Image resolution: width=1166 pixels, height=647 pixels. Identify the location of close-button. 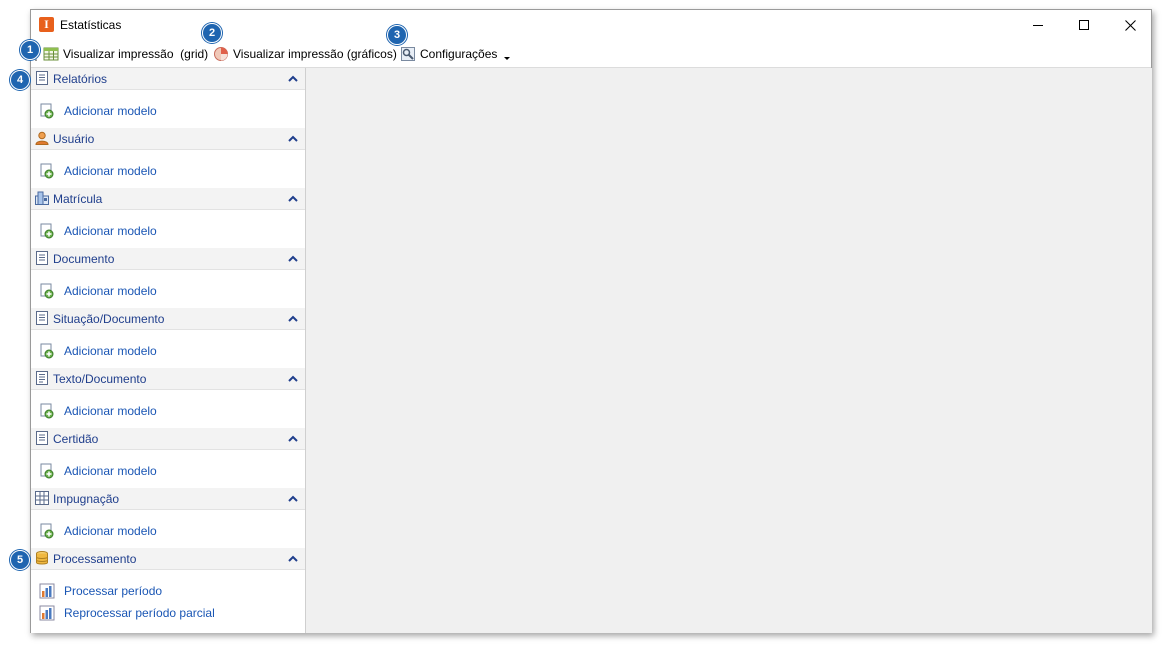
(1130, 25).